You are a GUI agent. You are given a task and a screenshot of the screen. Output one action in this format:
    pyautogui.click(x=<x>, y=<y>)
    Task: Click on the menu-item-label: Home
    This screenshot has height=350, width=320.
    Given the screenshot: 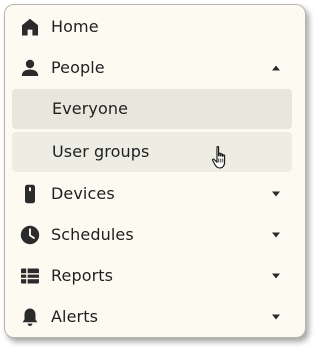 What is the action you would take?
    pyautogui.click(x=75, y=26)
    